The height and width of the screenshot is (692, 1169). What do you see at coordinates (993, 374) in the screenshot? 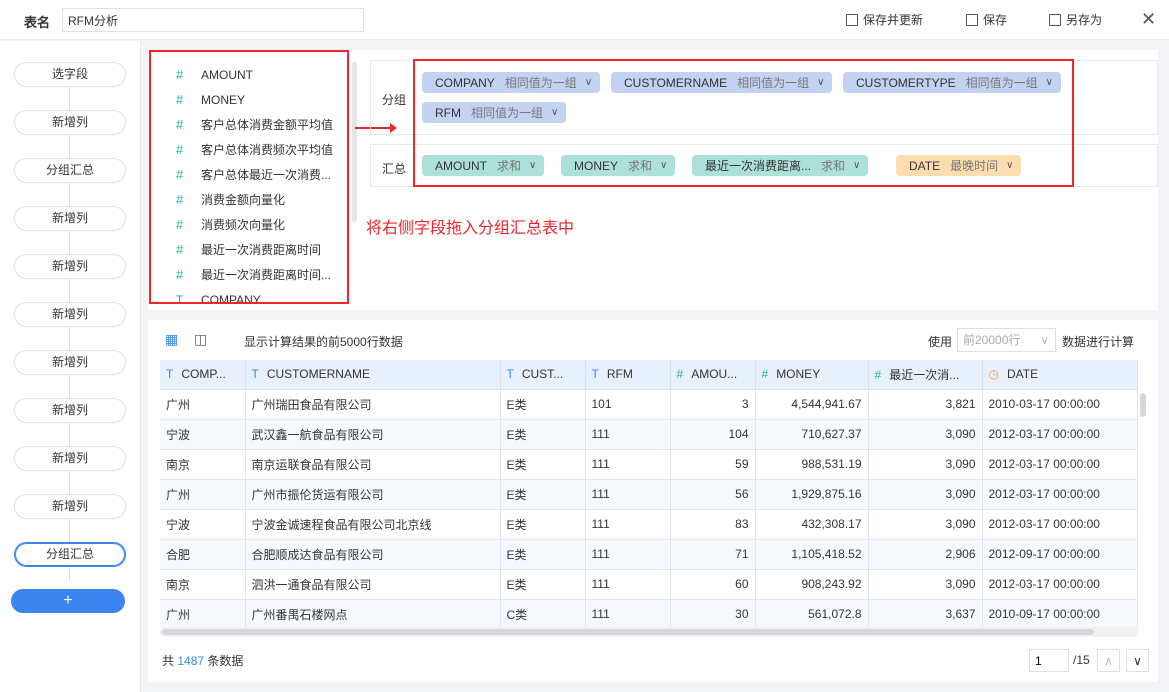
I see `clock-icon: ◷` at bounding box center [993, 374].